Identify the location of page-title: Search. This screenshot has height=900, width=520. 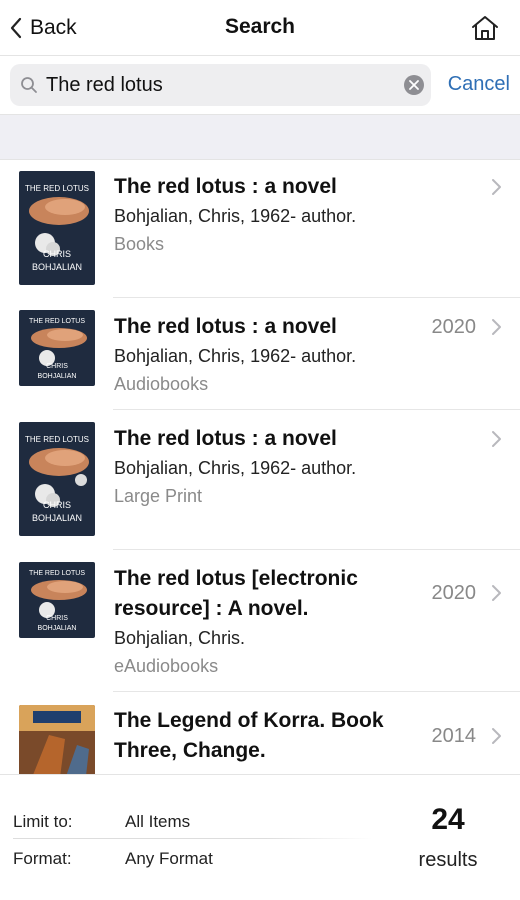
(260, 26).